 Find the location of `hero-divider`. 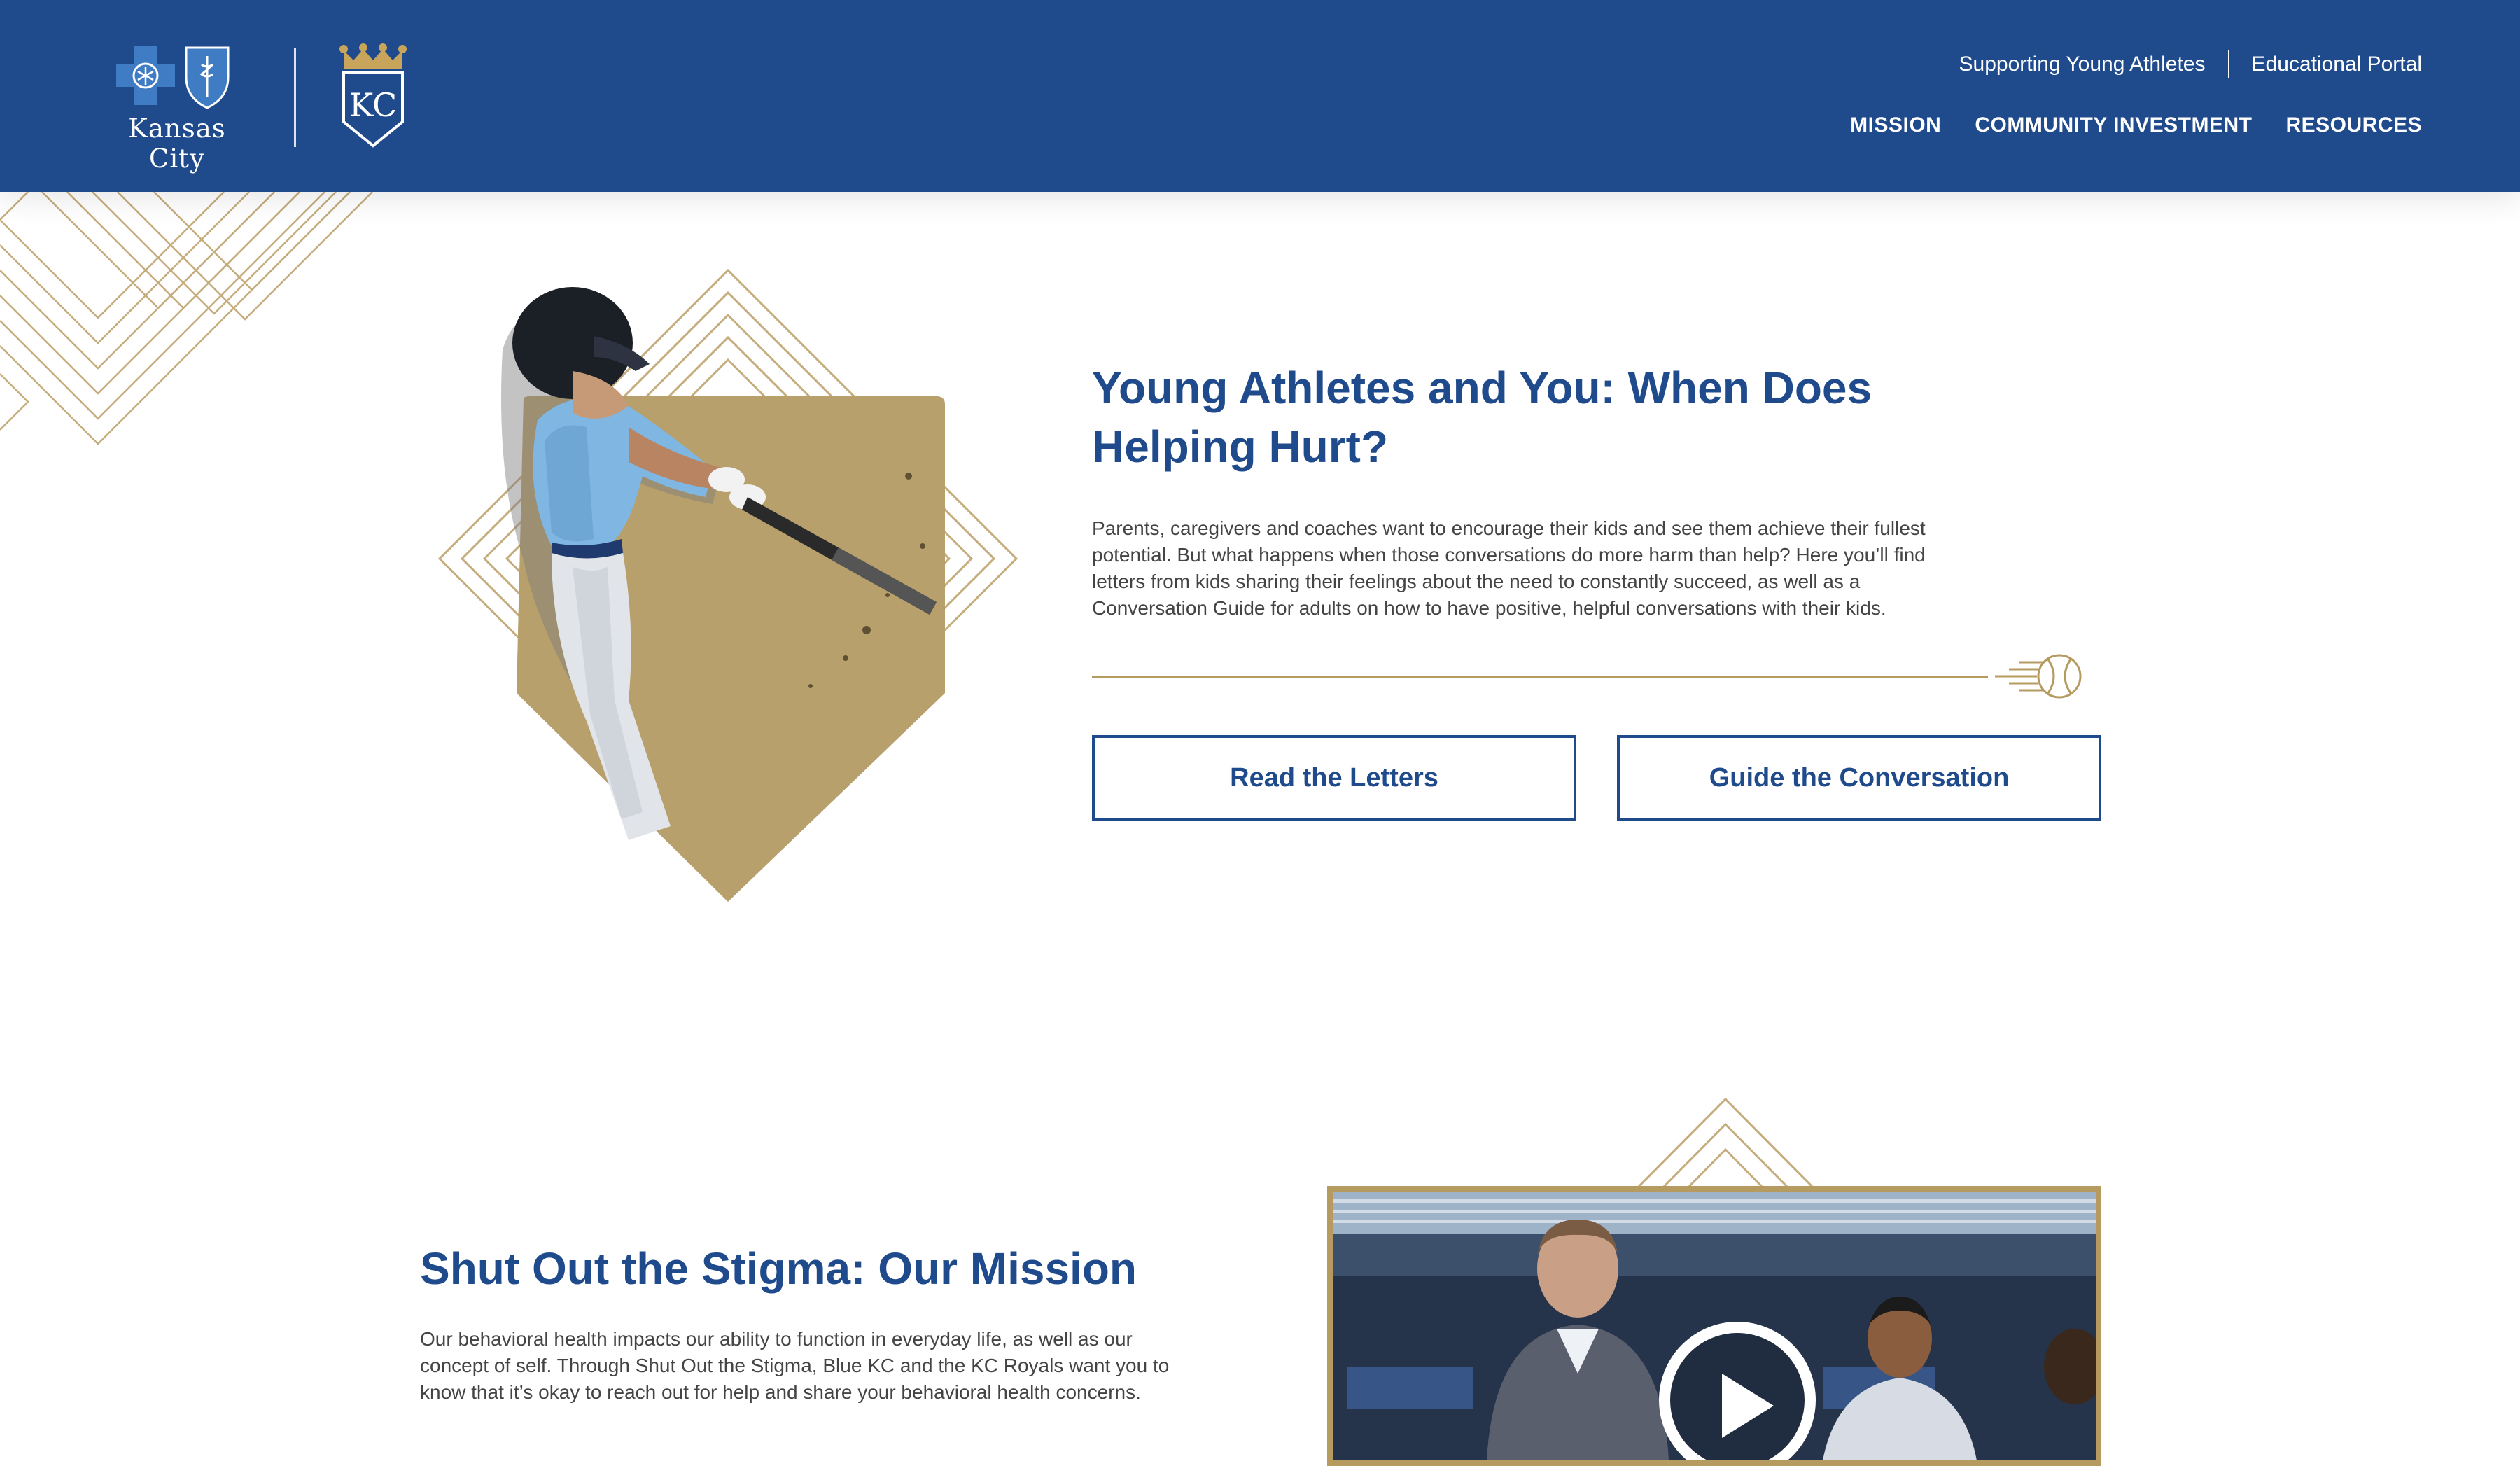

hero-divider is located at coordinates (1589, 675).